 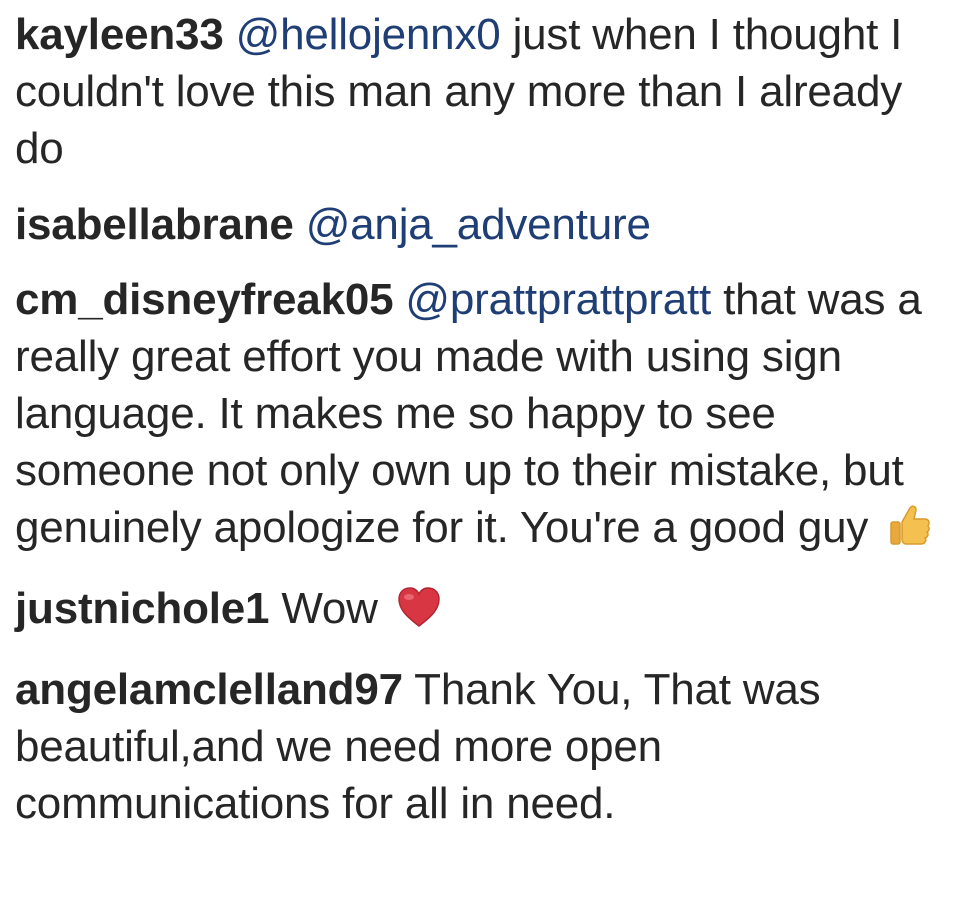 I want to click on comment-username: kayleen33, so click(x=119, y=34).